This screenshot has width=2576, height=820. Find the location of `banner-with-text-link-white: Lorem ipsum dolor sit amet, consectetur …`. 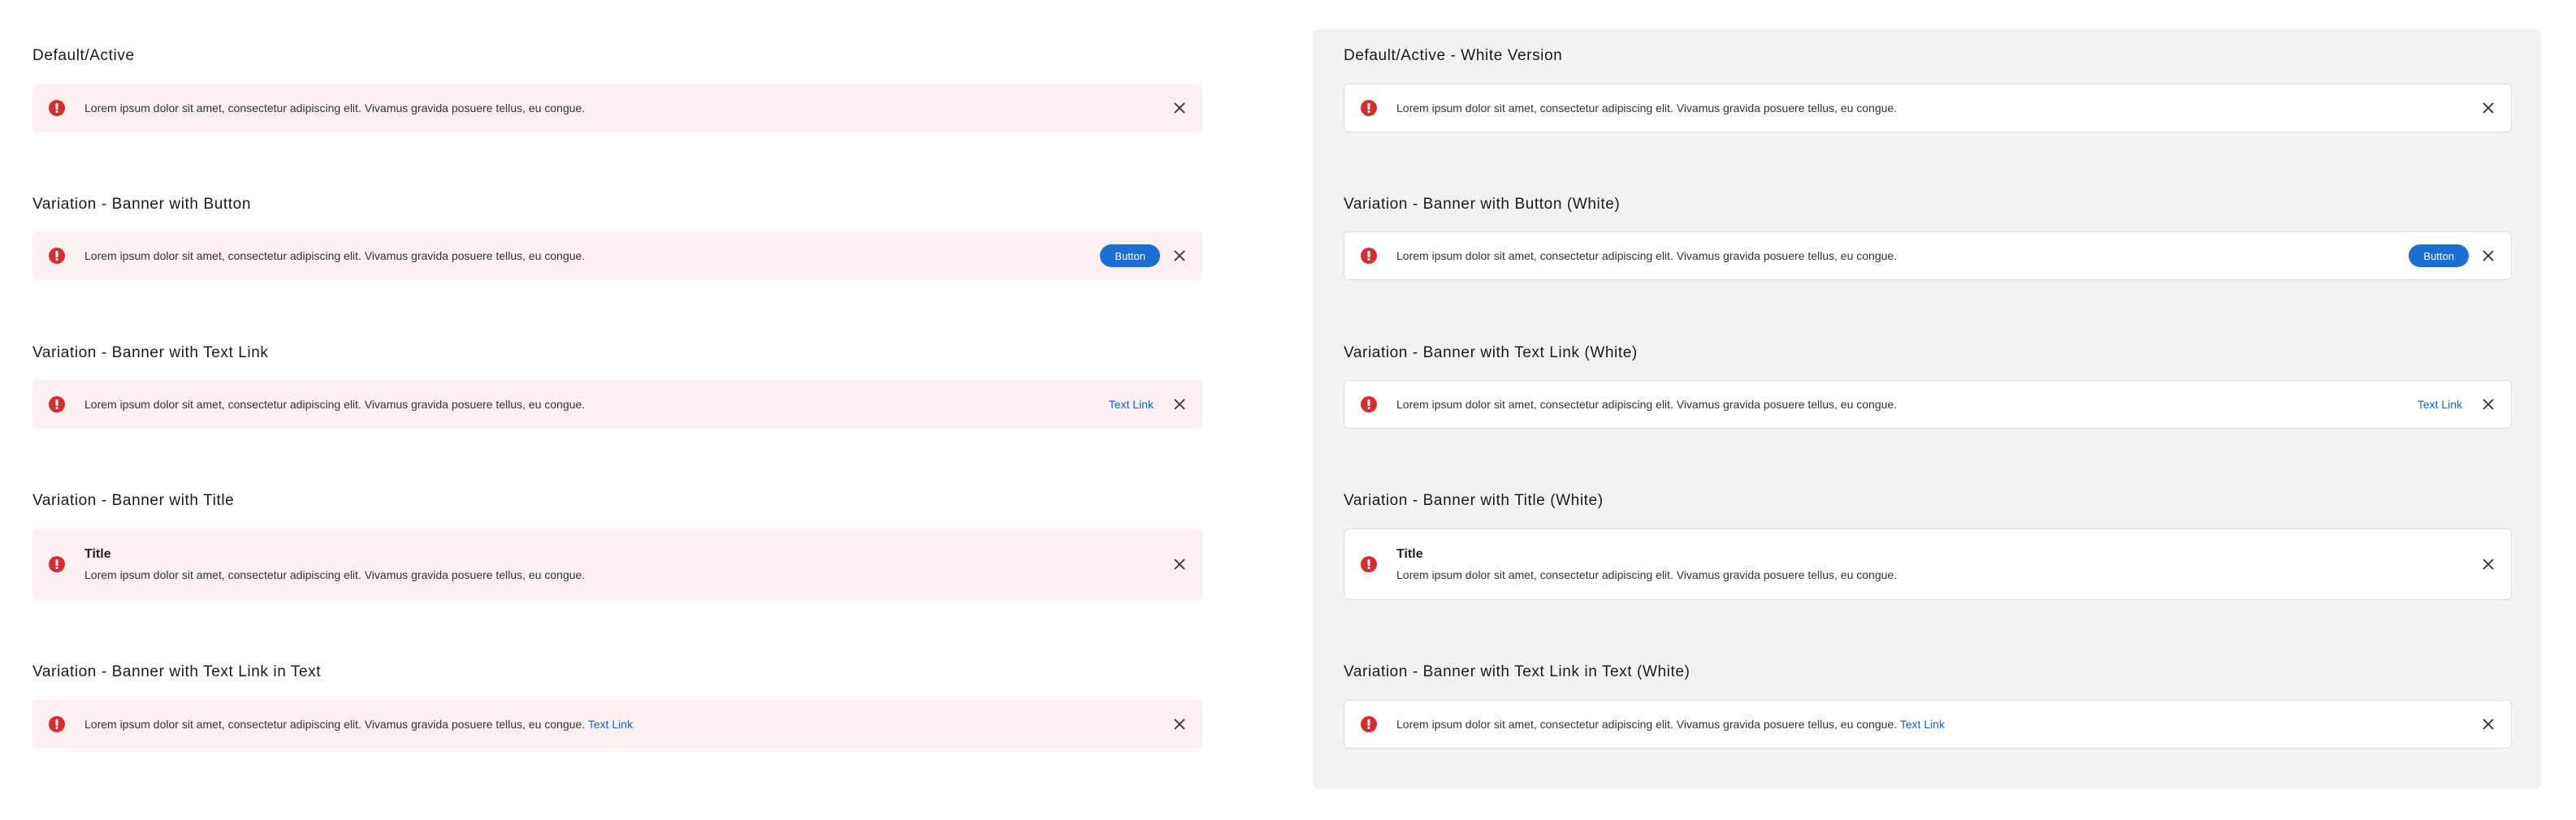

banner-with-text-link-white: Lorem ipsum dolor sit amet, consectetur … is located at coordinates (1928, 404).